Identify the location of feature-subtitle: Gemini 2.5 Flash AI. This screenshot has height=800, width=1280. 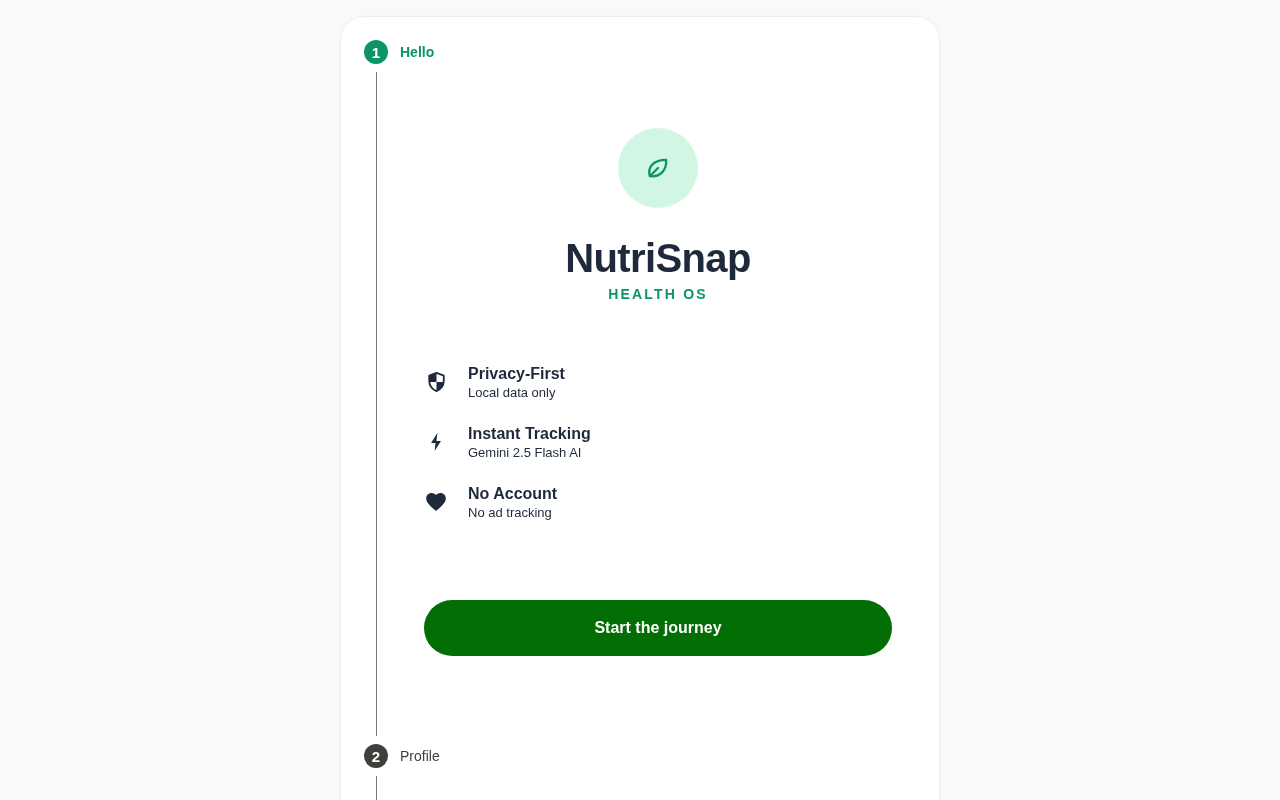
(525, 453).